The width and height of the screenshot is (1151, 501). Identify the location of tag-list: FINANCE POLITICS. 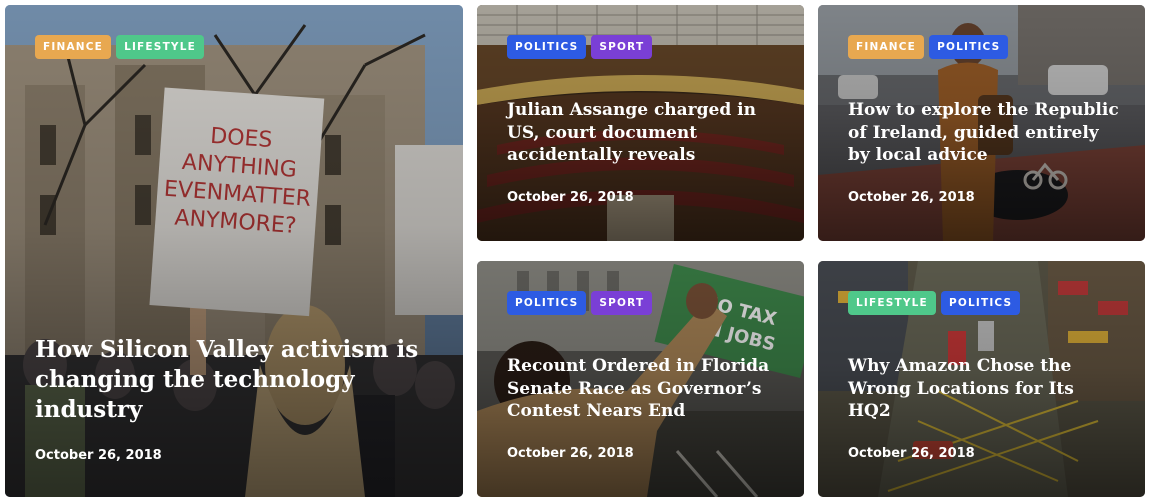
(928, 47).